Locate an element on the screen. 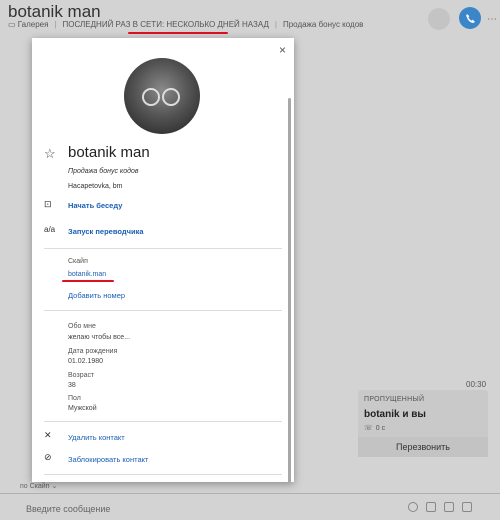  mood-text: Продажа бонус кодов is located at coordinates (323, 24).